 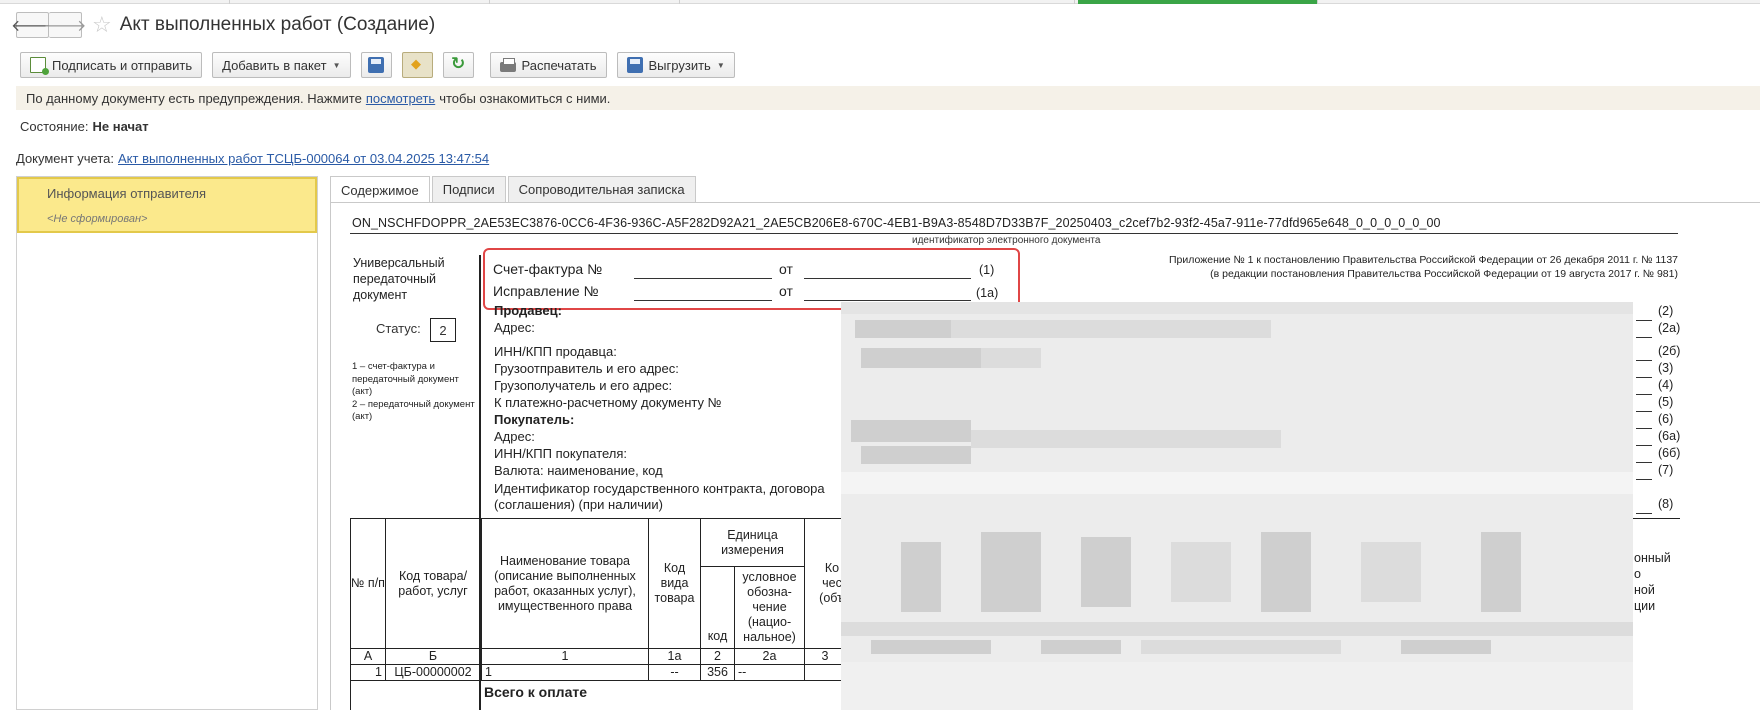 What do you see at coordinates (65, 158) in the screenshot?
I see `docref-label: Документ учета:` at bounding box center [65, 158].